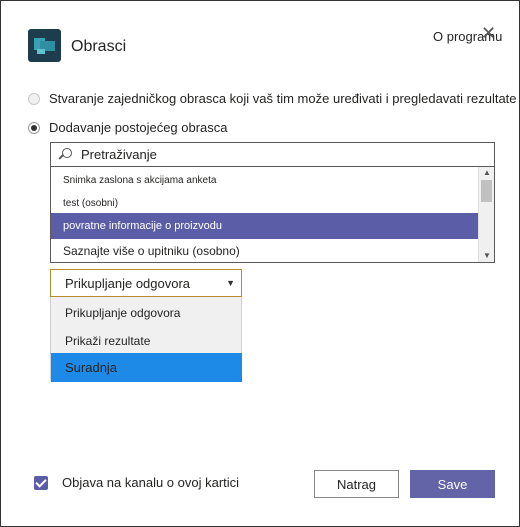 The image size is (520, 527). Describe the element at coordinates (34, 98) in the screenshot. I see `create-shared-form-radio` at that location.